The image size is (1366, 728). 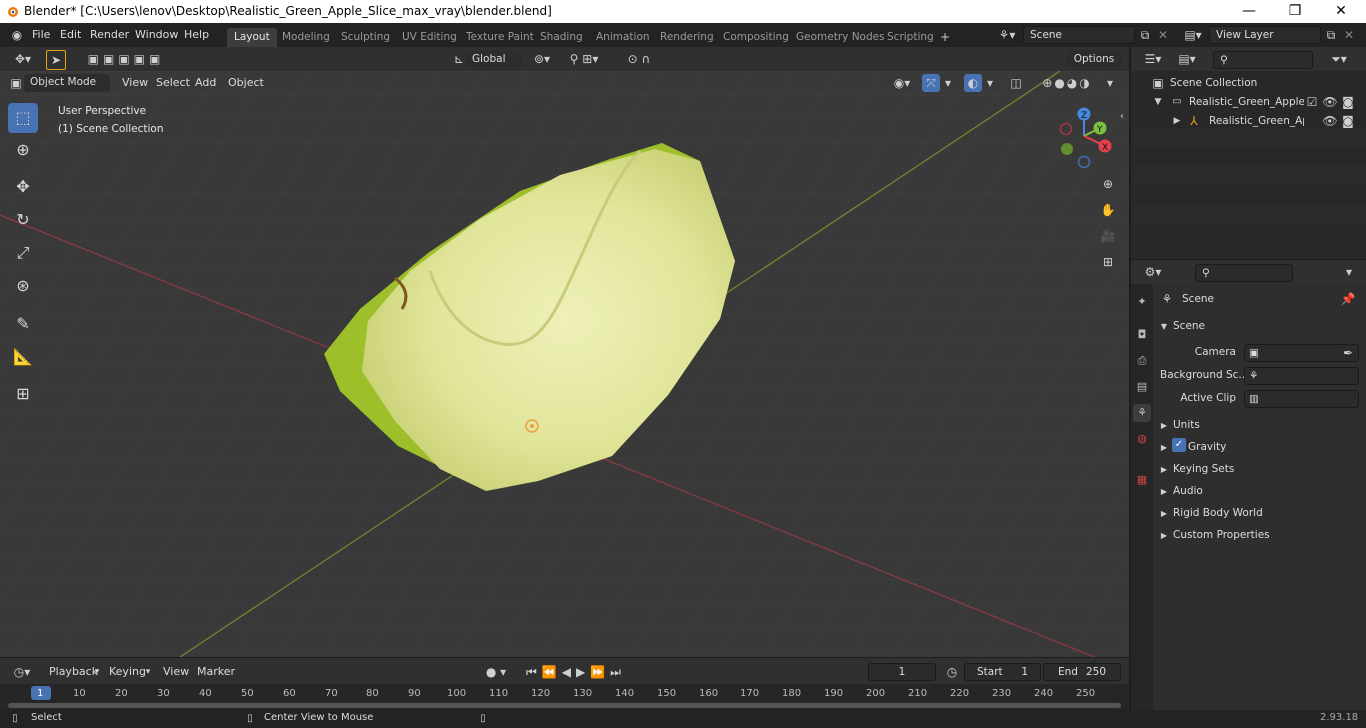 What do you see at coordinates (1349, 35) in the screenshot?
I see `delete-view-layer-icon: ✕` at bounding box center [1349, 35].